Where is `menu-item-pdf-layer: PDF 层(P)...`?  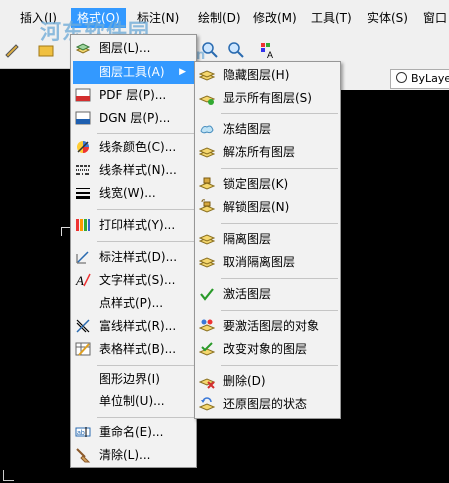 menu-item-pdf-layer: PDF 层(P)... is located at coordinates (133, 95).